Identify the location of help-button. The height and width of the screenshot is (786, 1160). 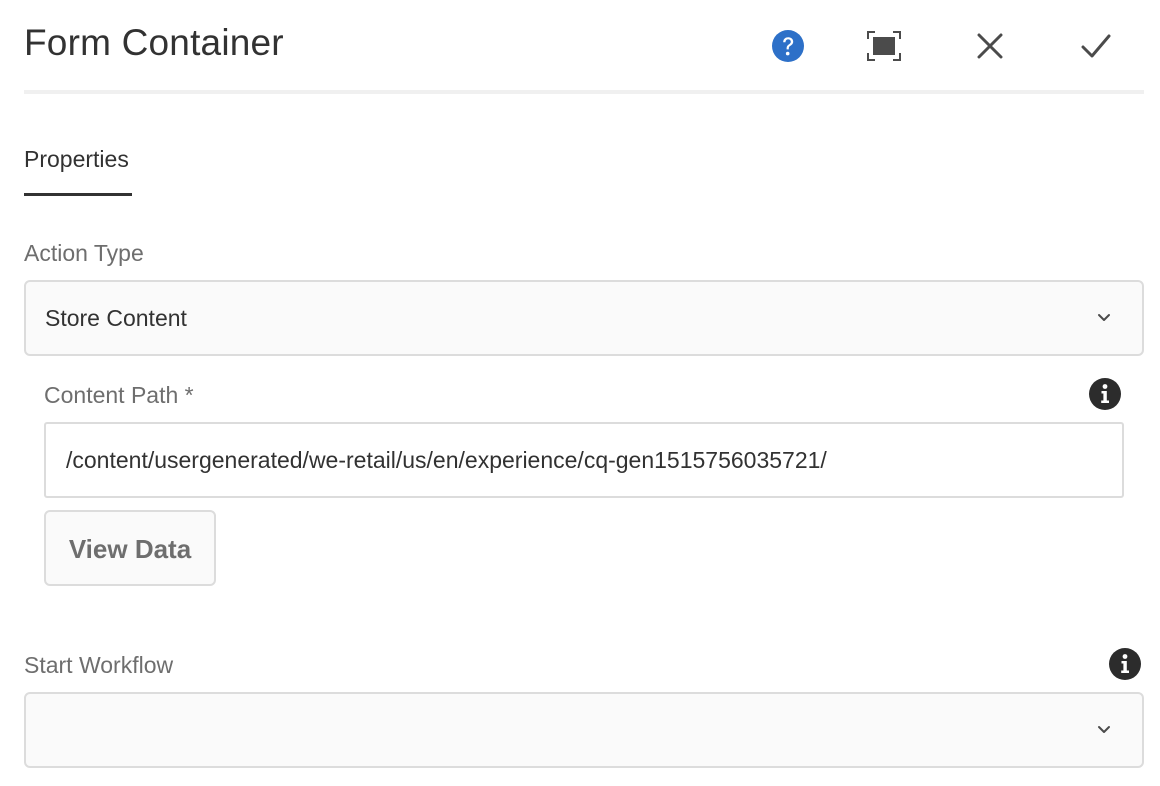
(788, 46).